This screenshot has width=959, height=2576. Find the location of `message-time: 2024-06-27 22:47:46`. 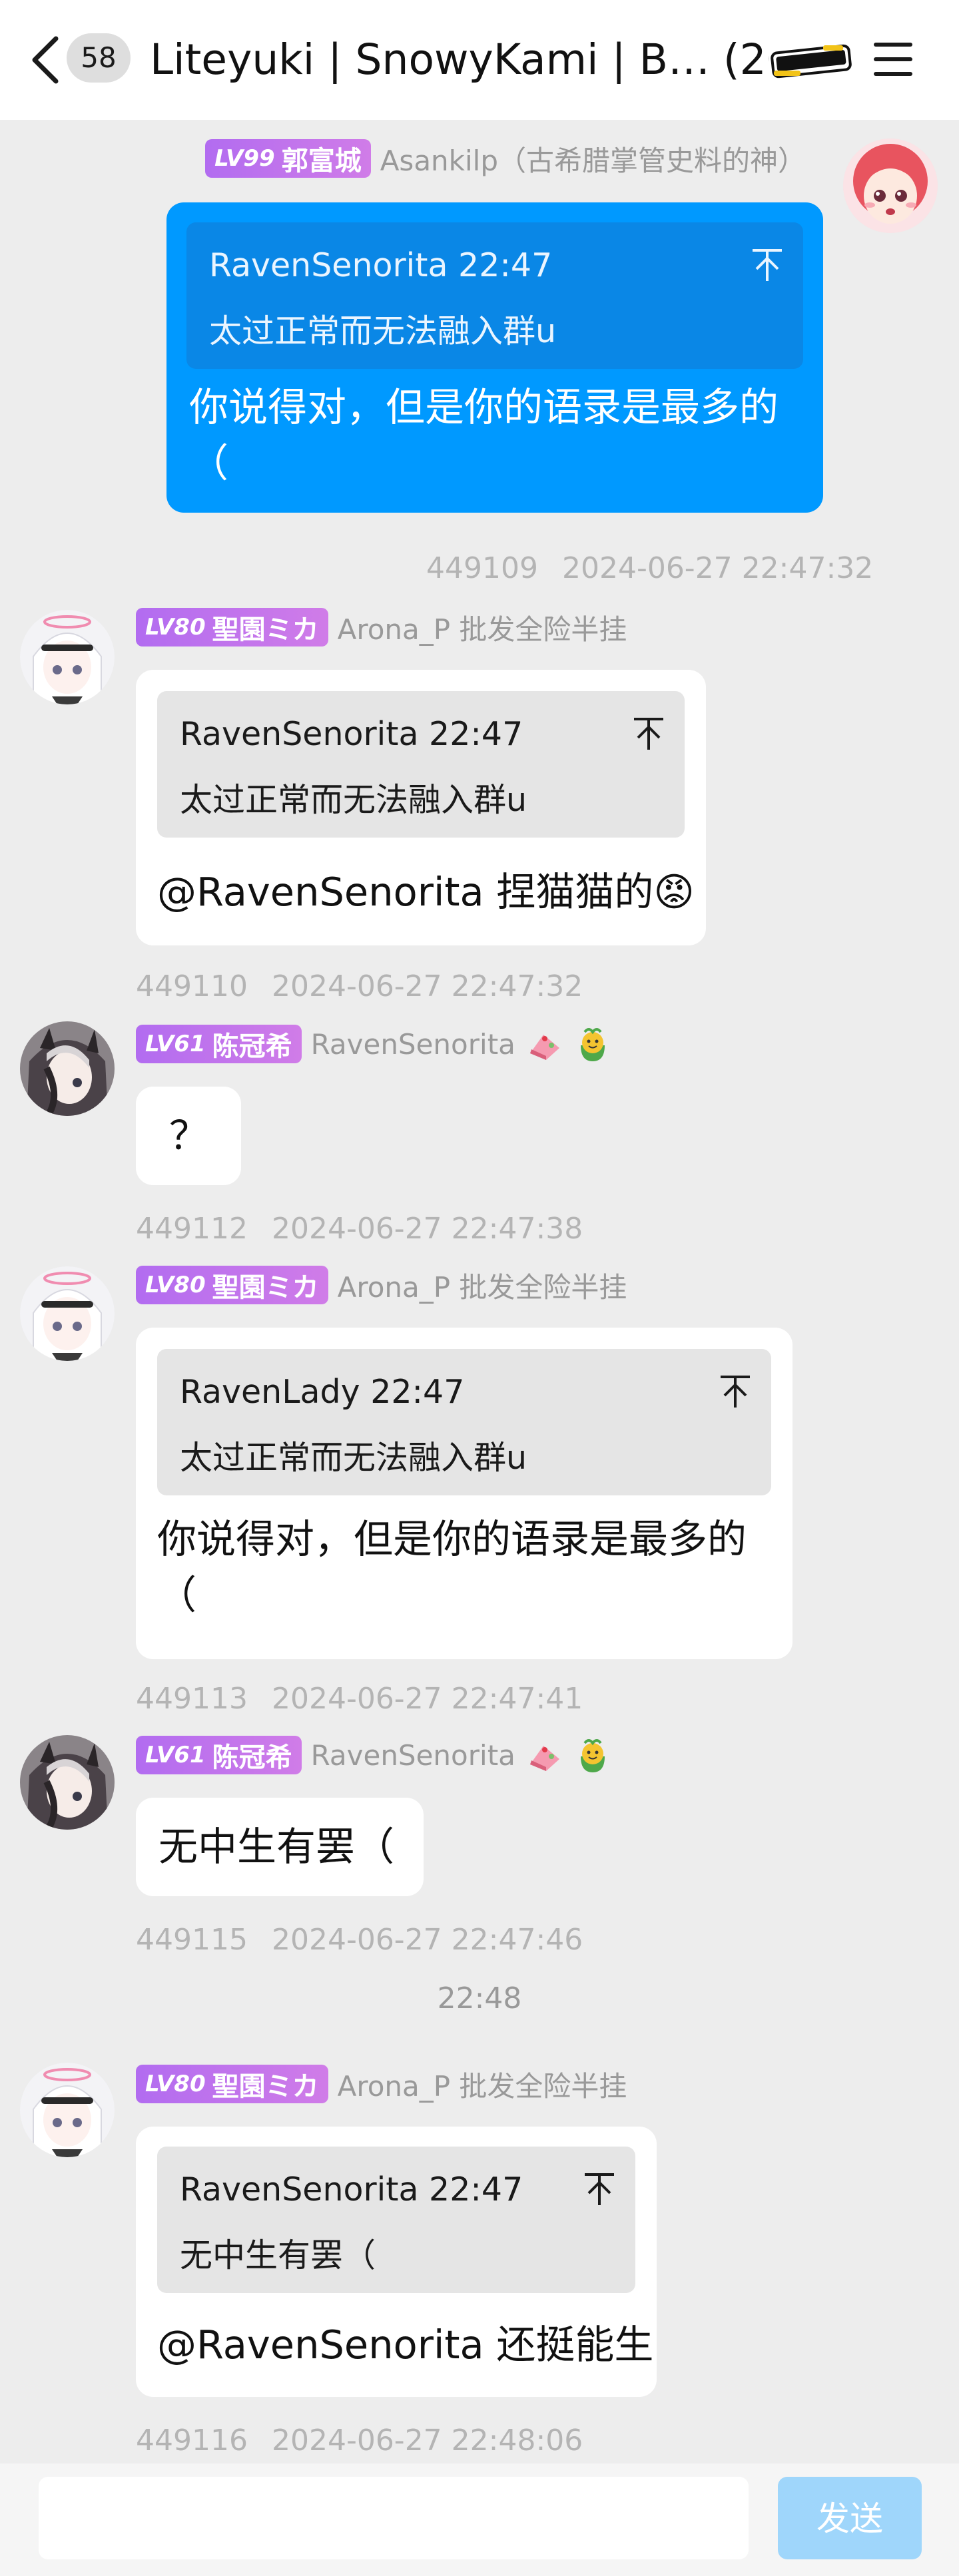

message-time: 2024-06-27 22:47:46 is located at coordinates (427, 1940).